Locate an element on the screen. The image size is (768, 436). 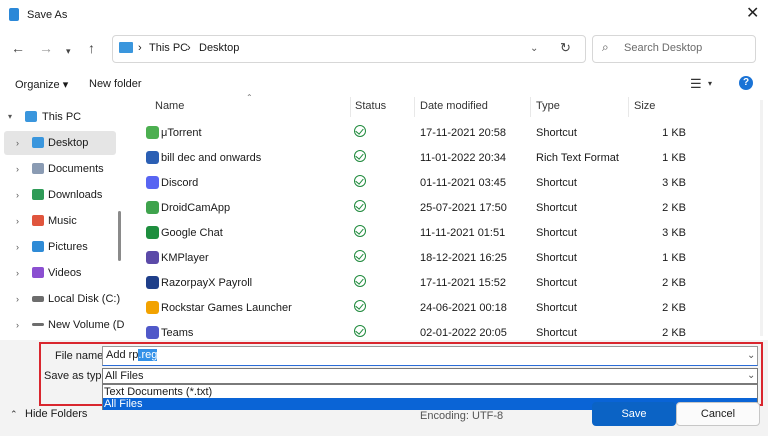
save-button: Save is located at coordinates (634, 414).